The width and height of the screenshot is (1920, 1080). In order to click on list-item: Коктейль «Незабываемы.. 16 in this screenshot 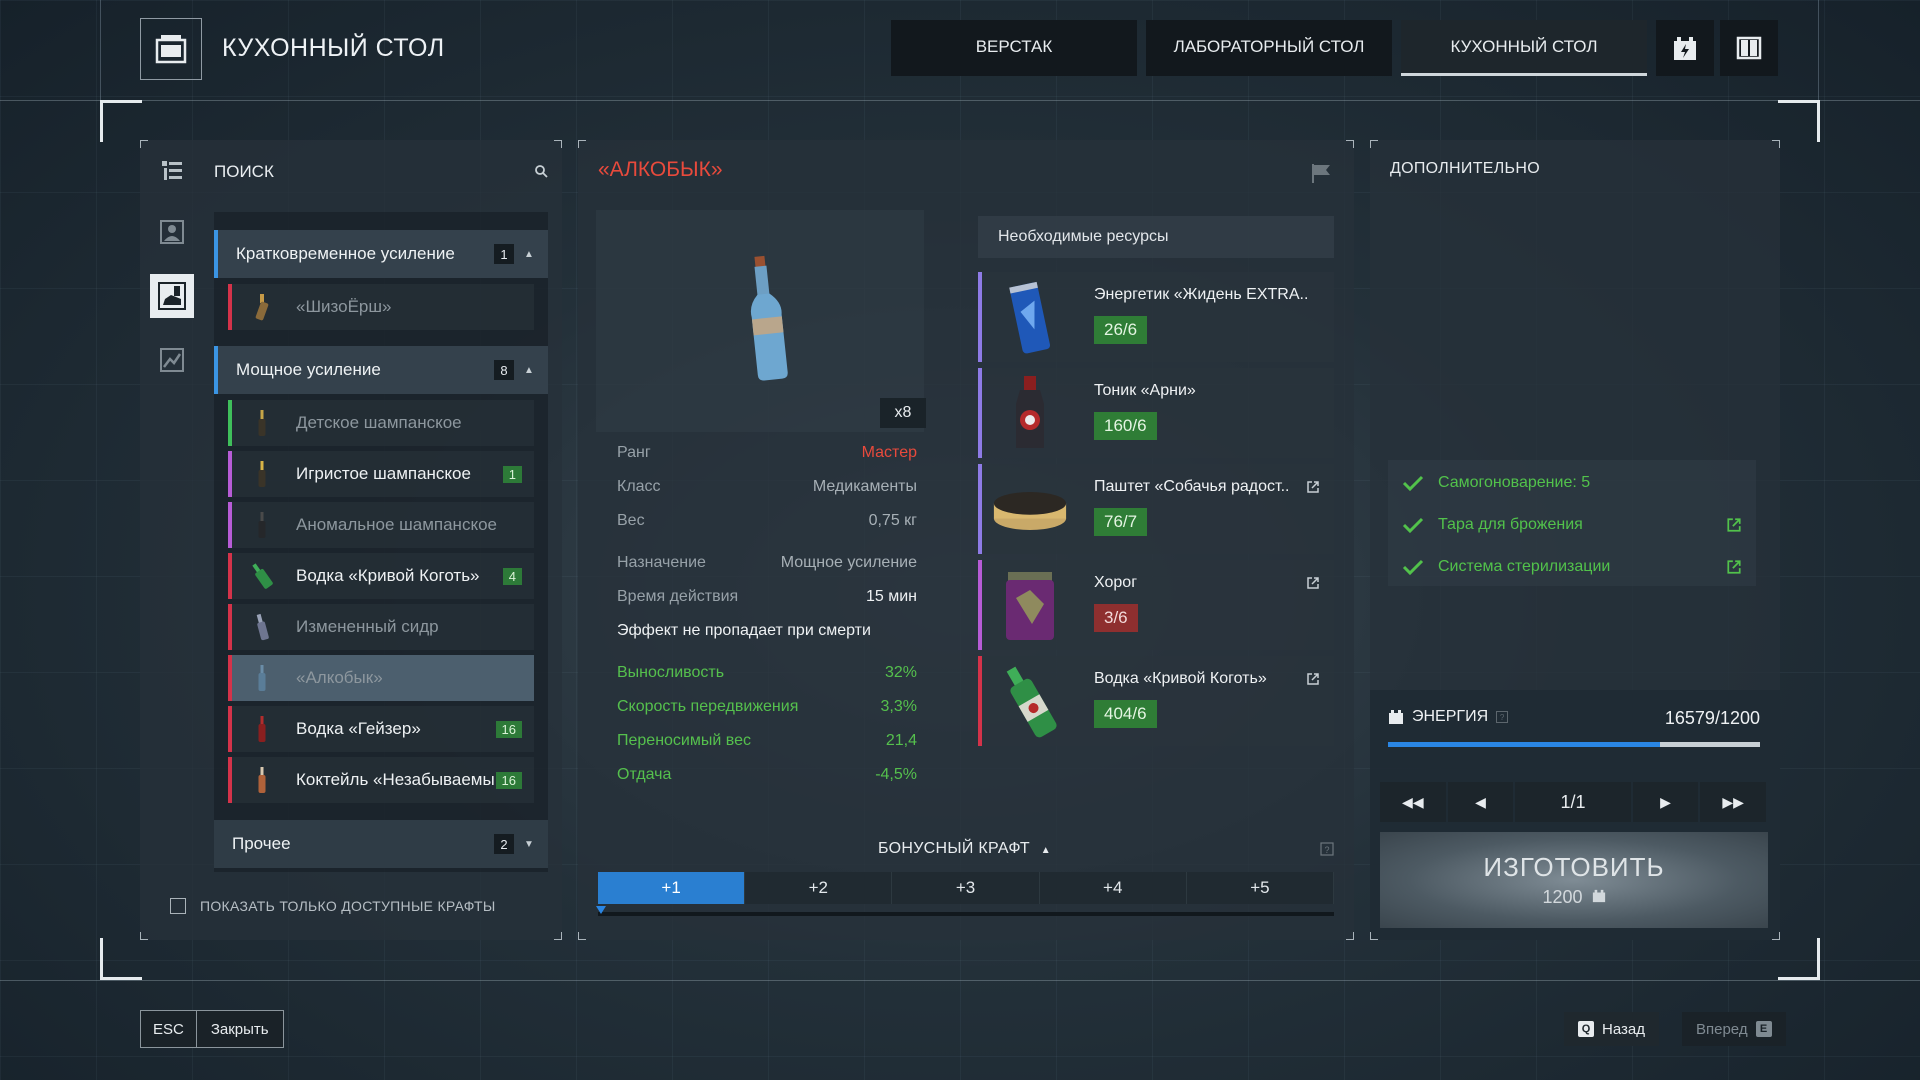, I will do `click(381, 780)`.